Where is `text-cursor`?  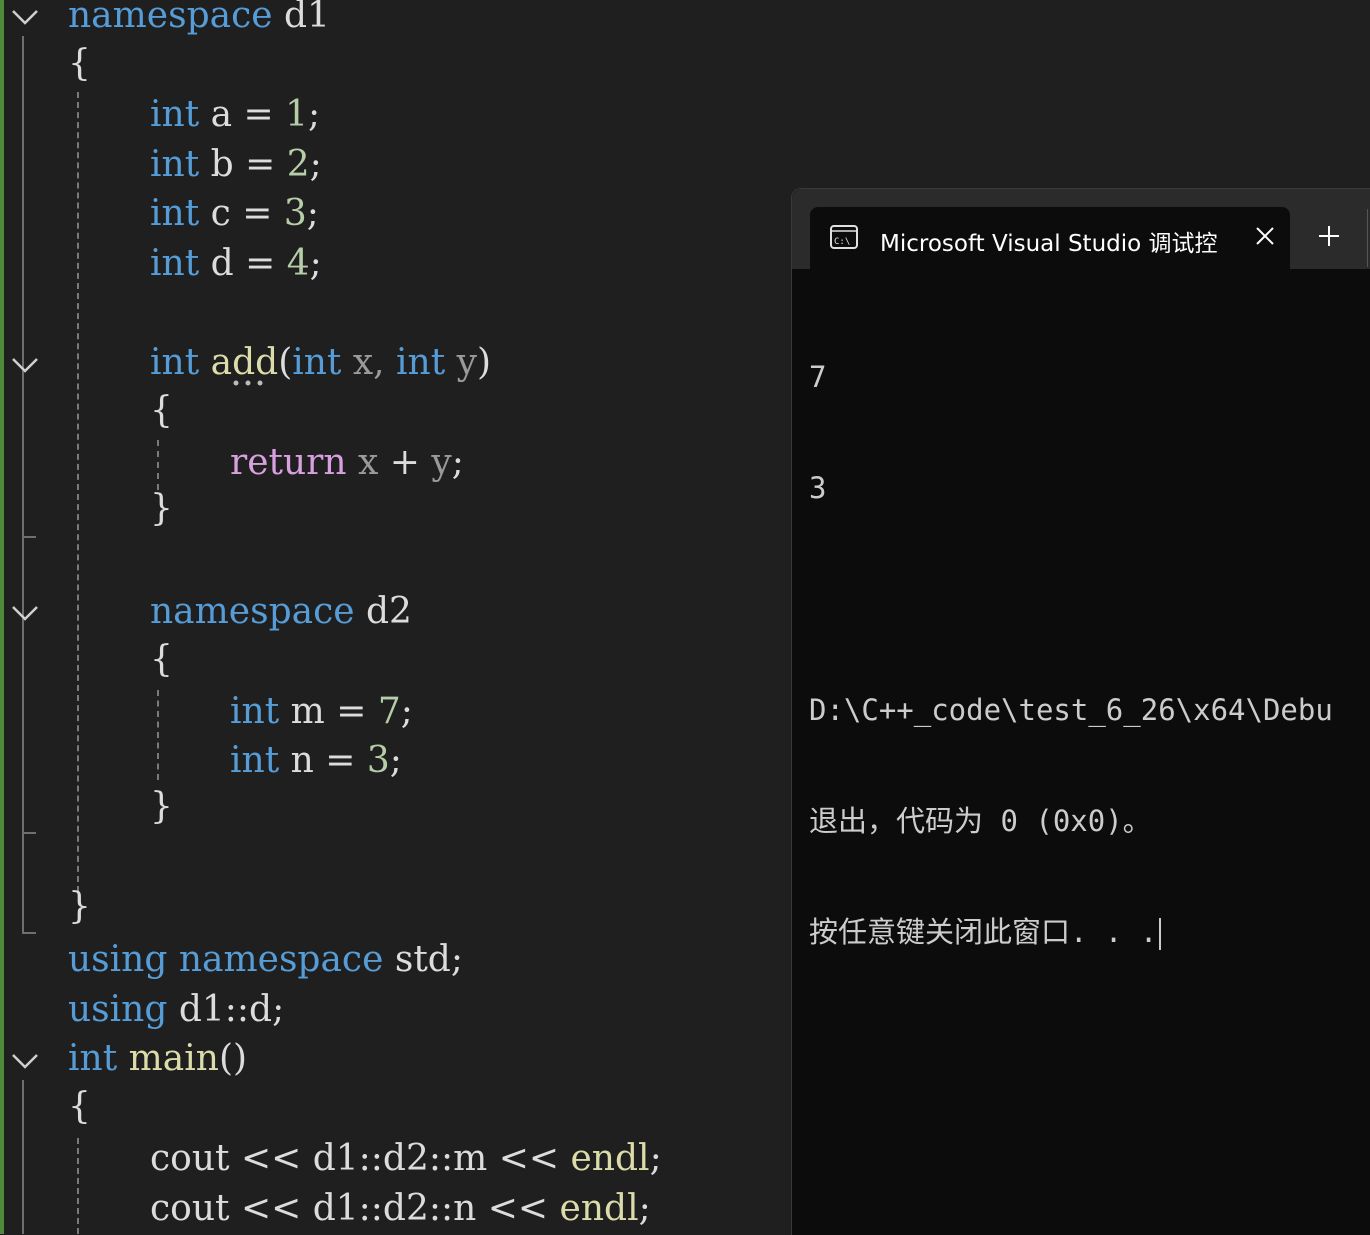 text-cursor is located at coordinates (1160, 934).